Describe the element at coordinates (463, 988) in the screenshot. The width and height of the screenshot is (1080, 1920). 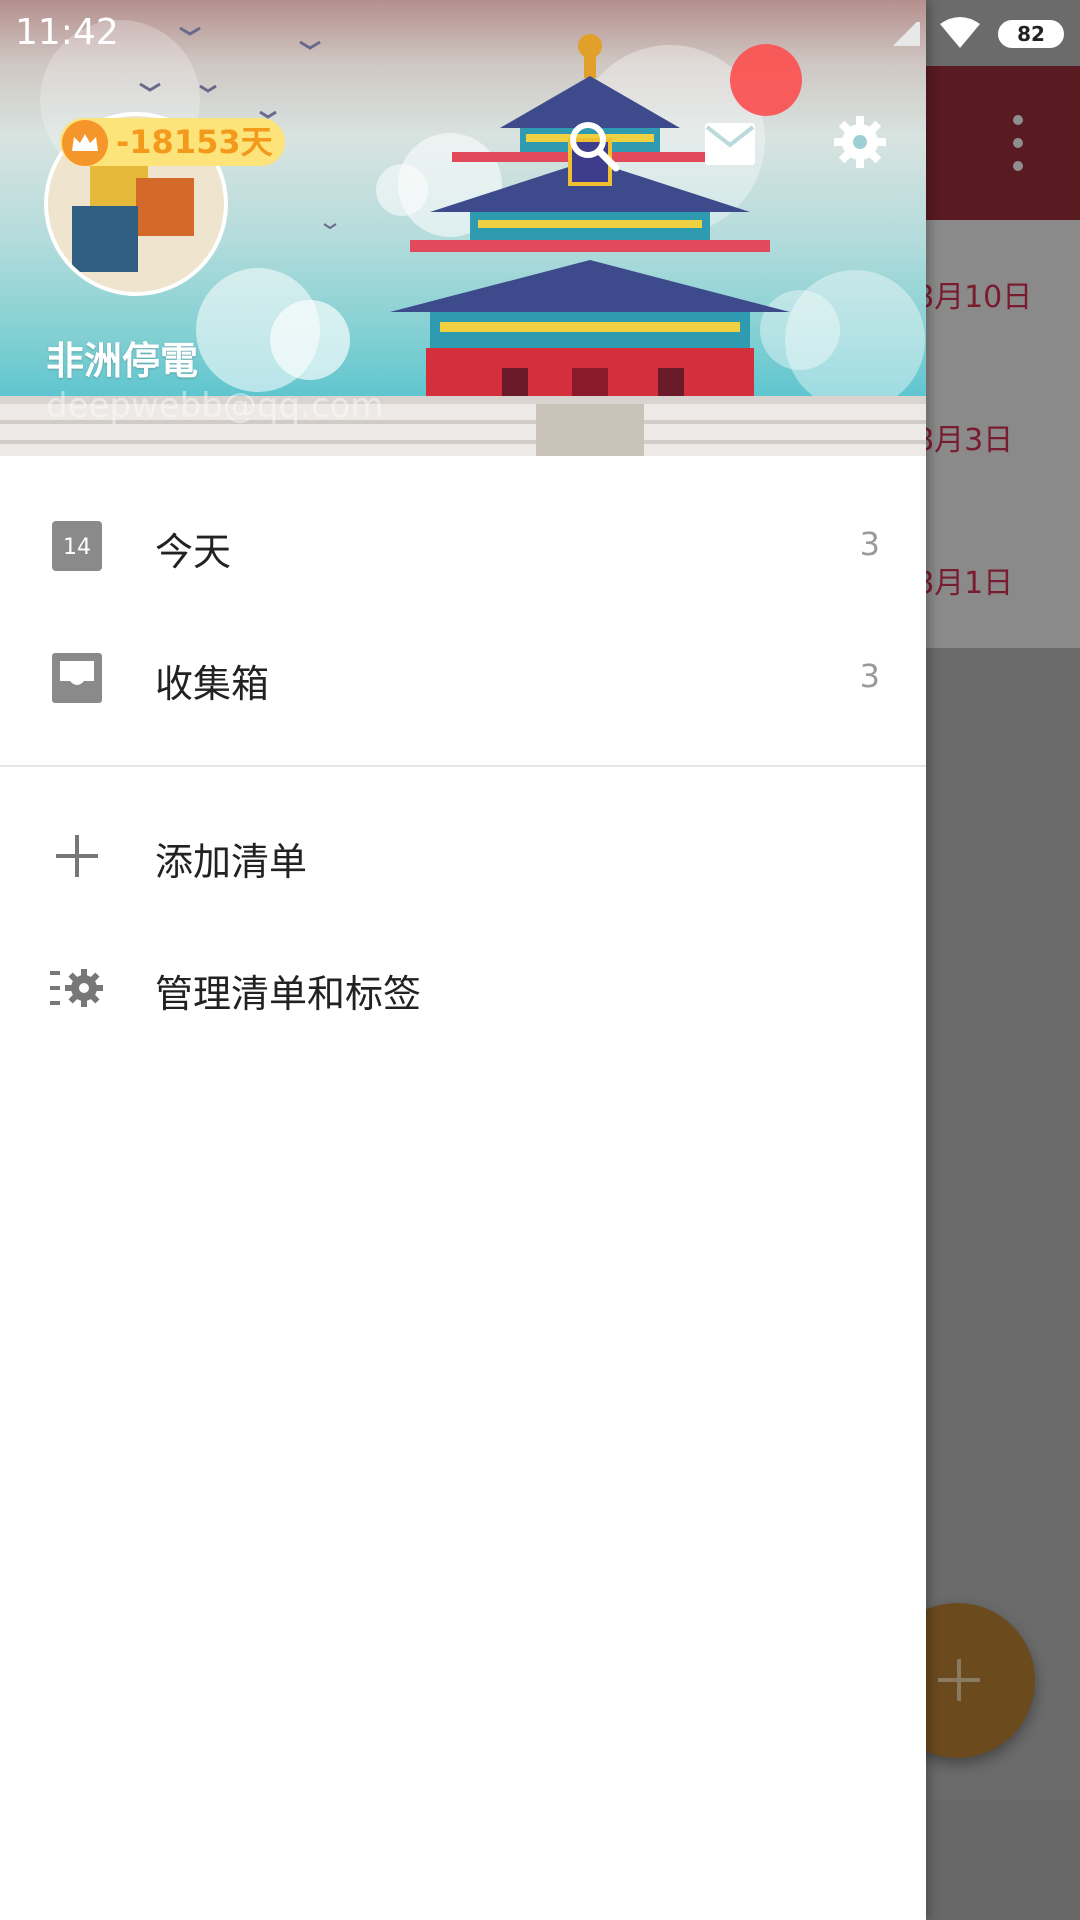
I see `menu-item-manage: 管理清单和标签` at that location.